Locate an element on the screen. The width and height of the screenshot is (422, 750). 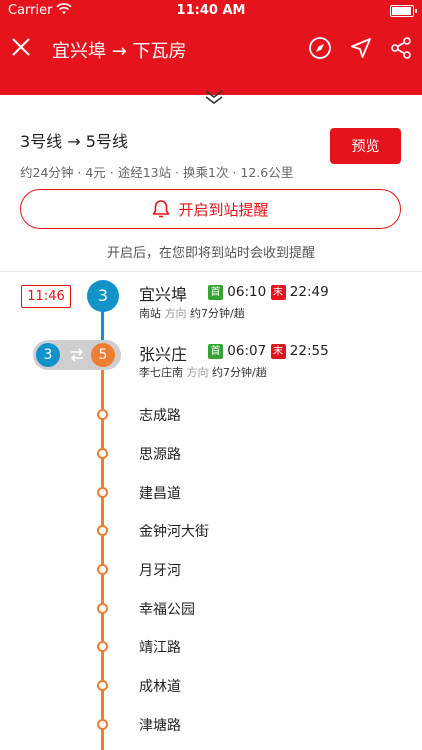
station-times: 首 06:07 末 22:55 is located at coordinates (268, 351).